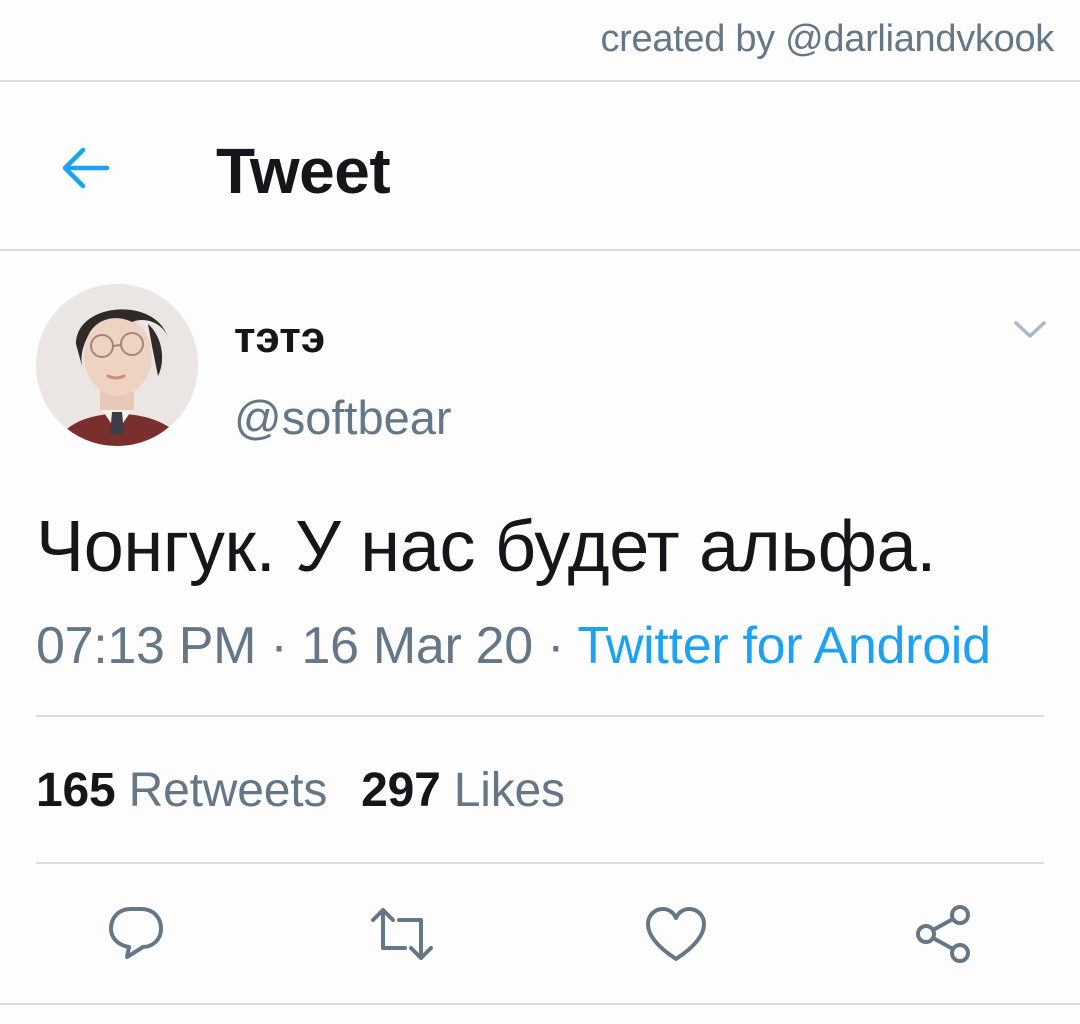  I want to click on more-options-button, so click(1030, 330).